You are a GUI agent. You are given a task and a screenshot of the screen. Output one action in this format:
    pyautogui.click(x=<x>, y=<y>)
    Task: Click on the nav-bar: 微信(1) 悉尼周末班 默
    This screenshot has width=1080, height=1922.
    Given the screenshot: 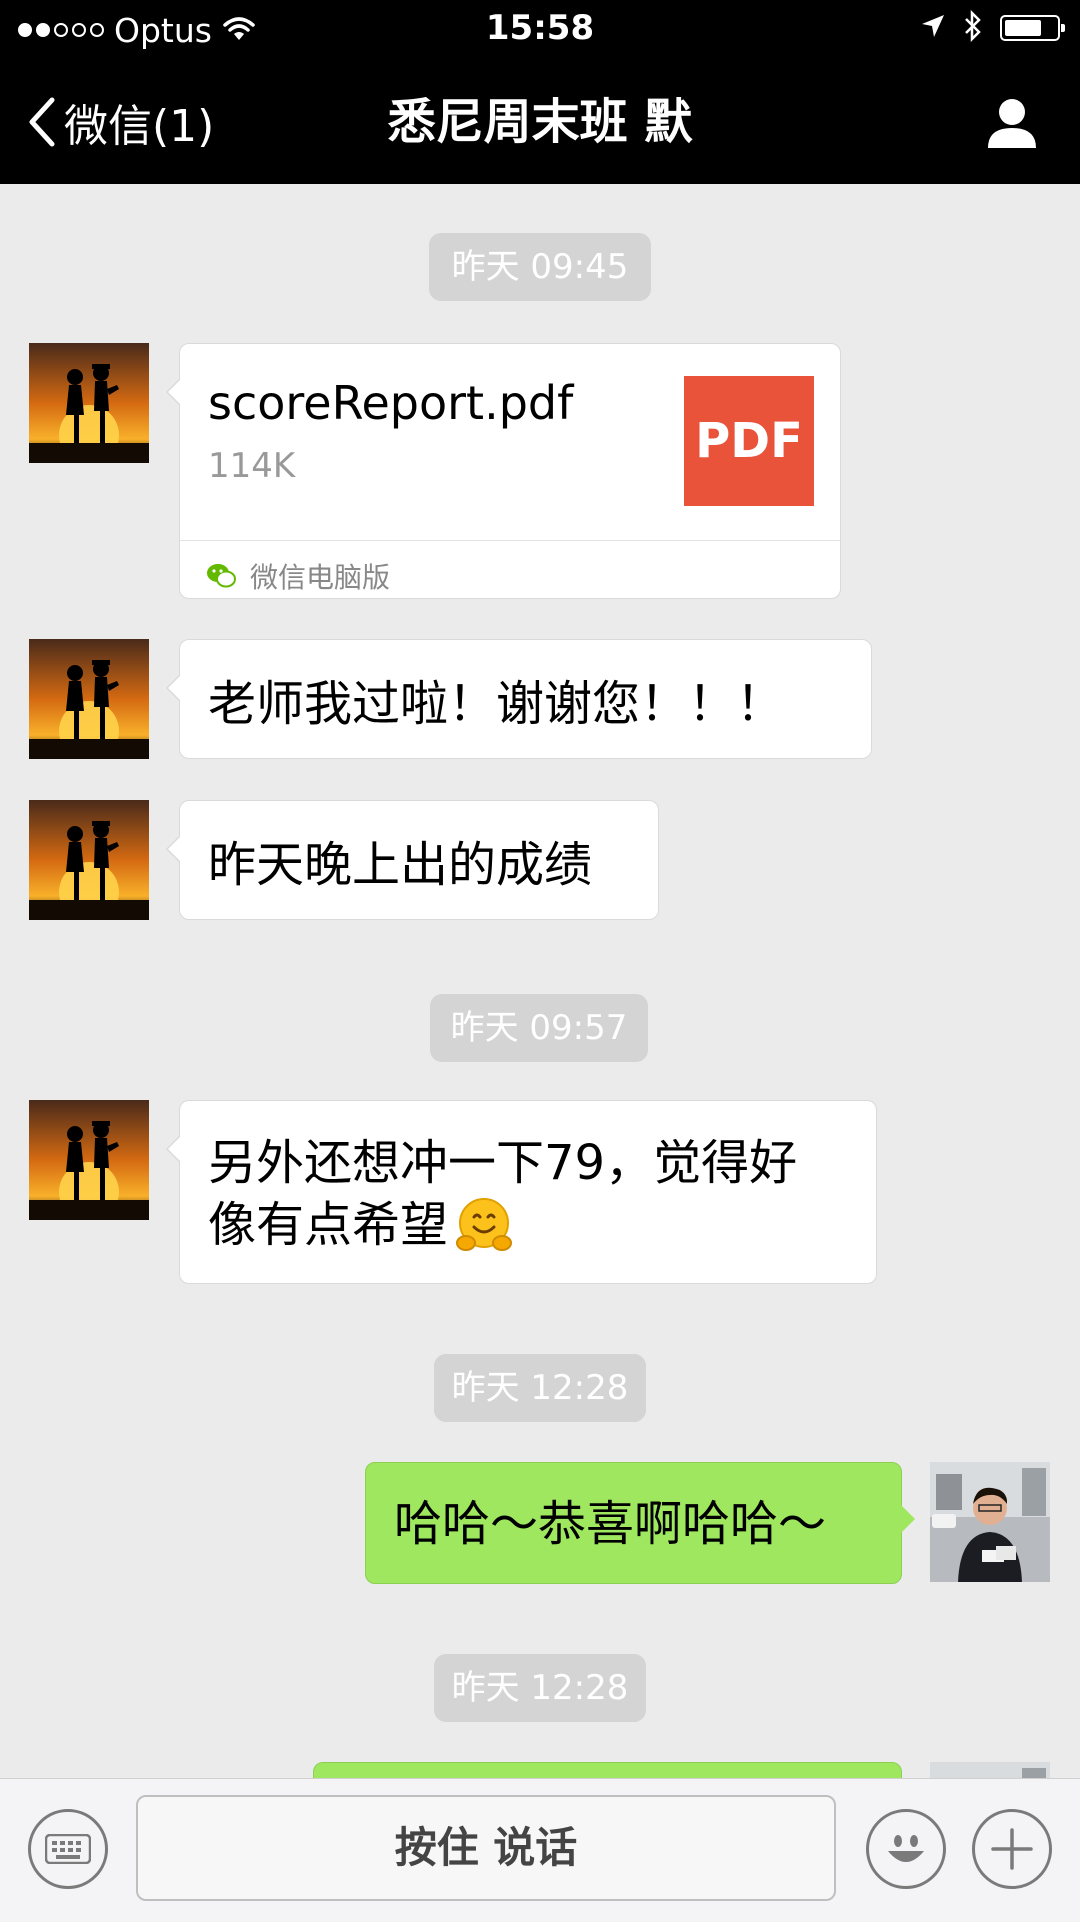 What is the action you would take?
    pyautogui.click(x=540, y=122)
    